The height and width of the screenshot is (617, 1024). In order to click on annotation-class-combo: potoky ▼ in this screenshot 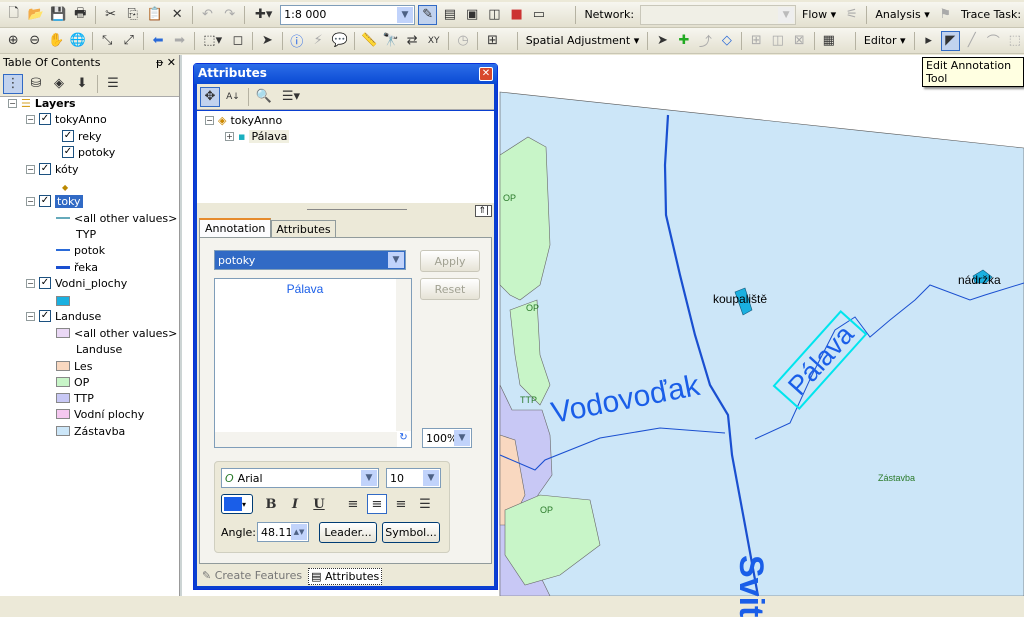, I will do `click(310, 260)`.